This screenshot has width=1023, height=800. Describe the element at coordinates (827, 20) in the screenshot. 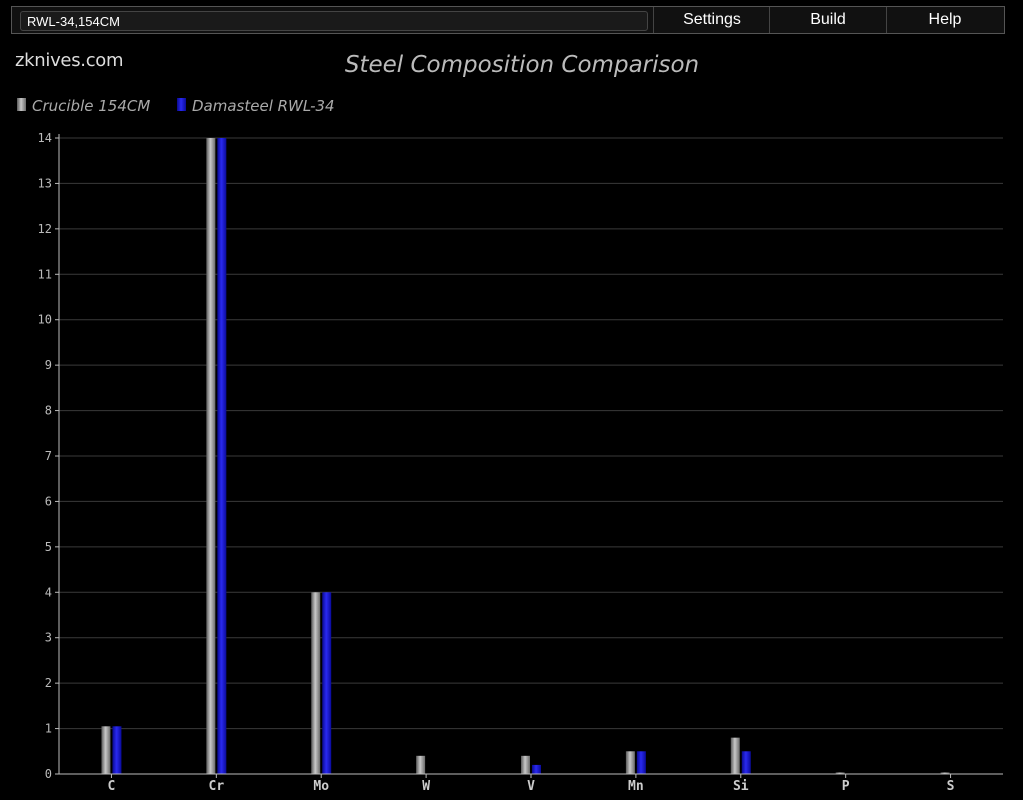

I see `build-menu-button: Build` at that location.